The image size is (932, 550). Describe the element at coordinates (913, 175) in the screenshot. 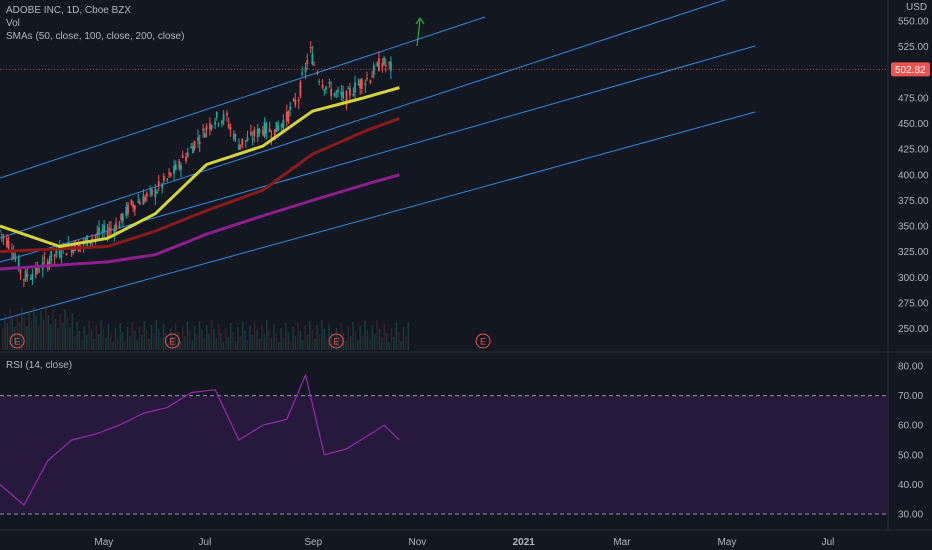

I see `price-tick-label: 400.00` at that location.